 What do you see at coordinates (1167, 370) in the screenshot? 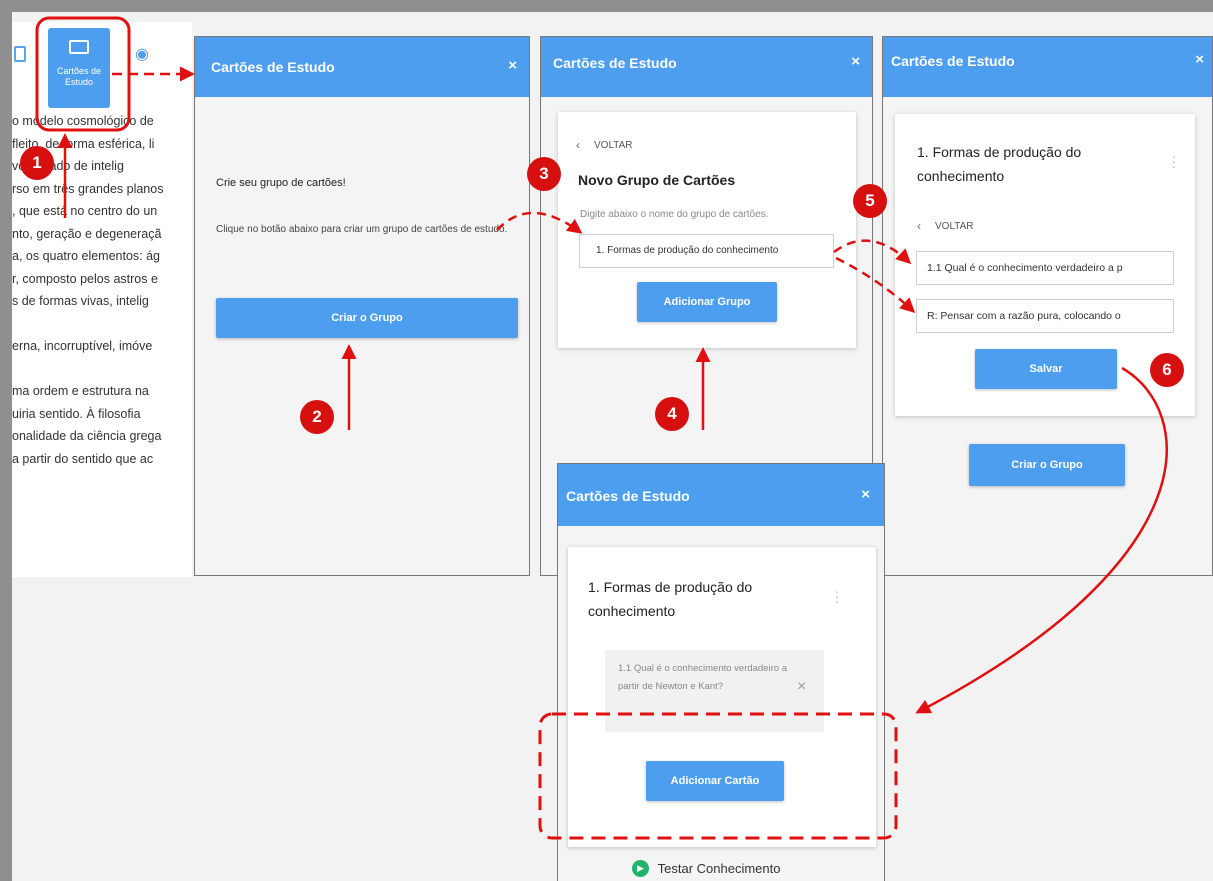
I see `step-badge: 6` at bounding box center [1167, 370].